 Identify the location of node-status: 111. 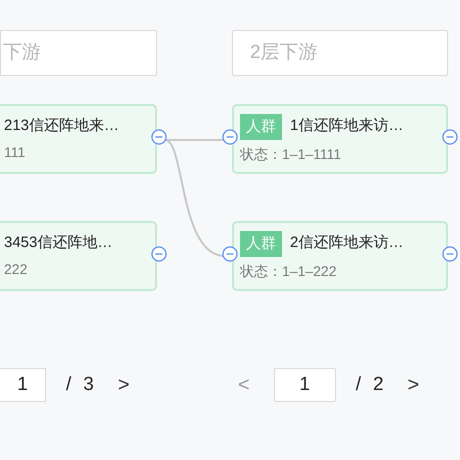
(15, 152).